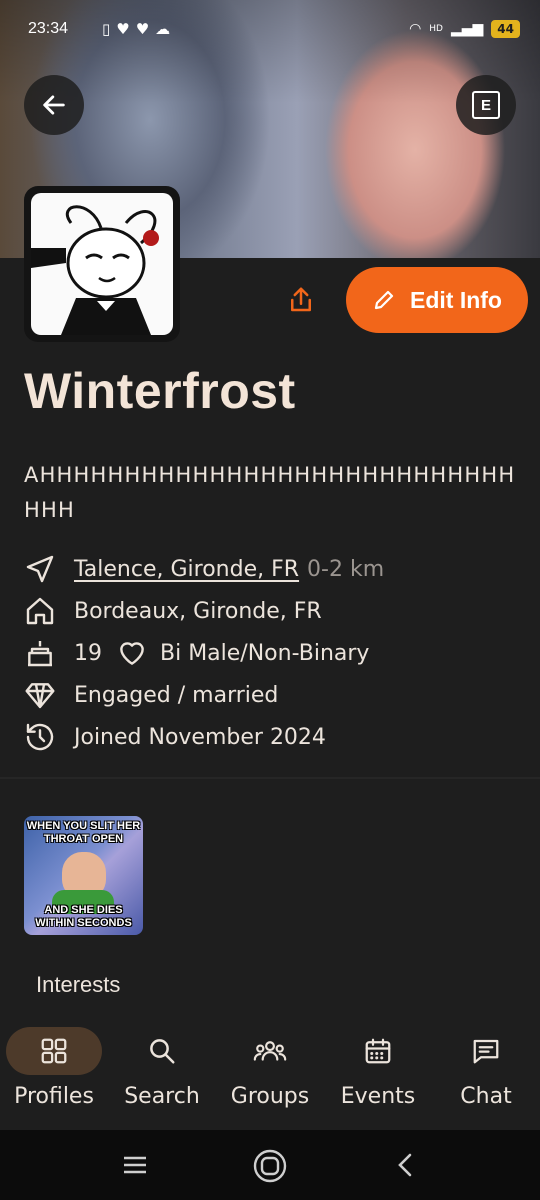 The height and width of the screenshot is (1200, 540). What do you see at coordinates (162, 1096) in the screenshot?
I see `nav-search-label: Search` at bounding box center [162, 1096].